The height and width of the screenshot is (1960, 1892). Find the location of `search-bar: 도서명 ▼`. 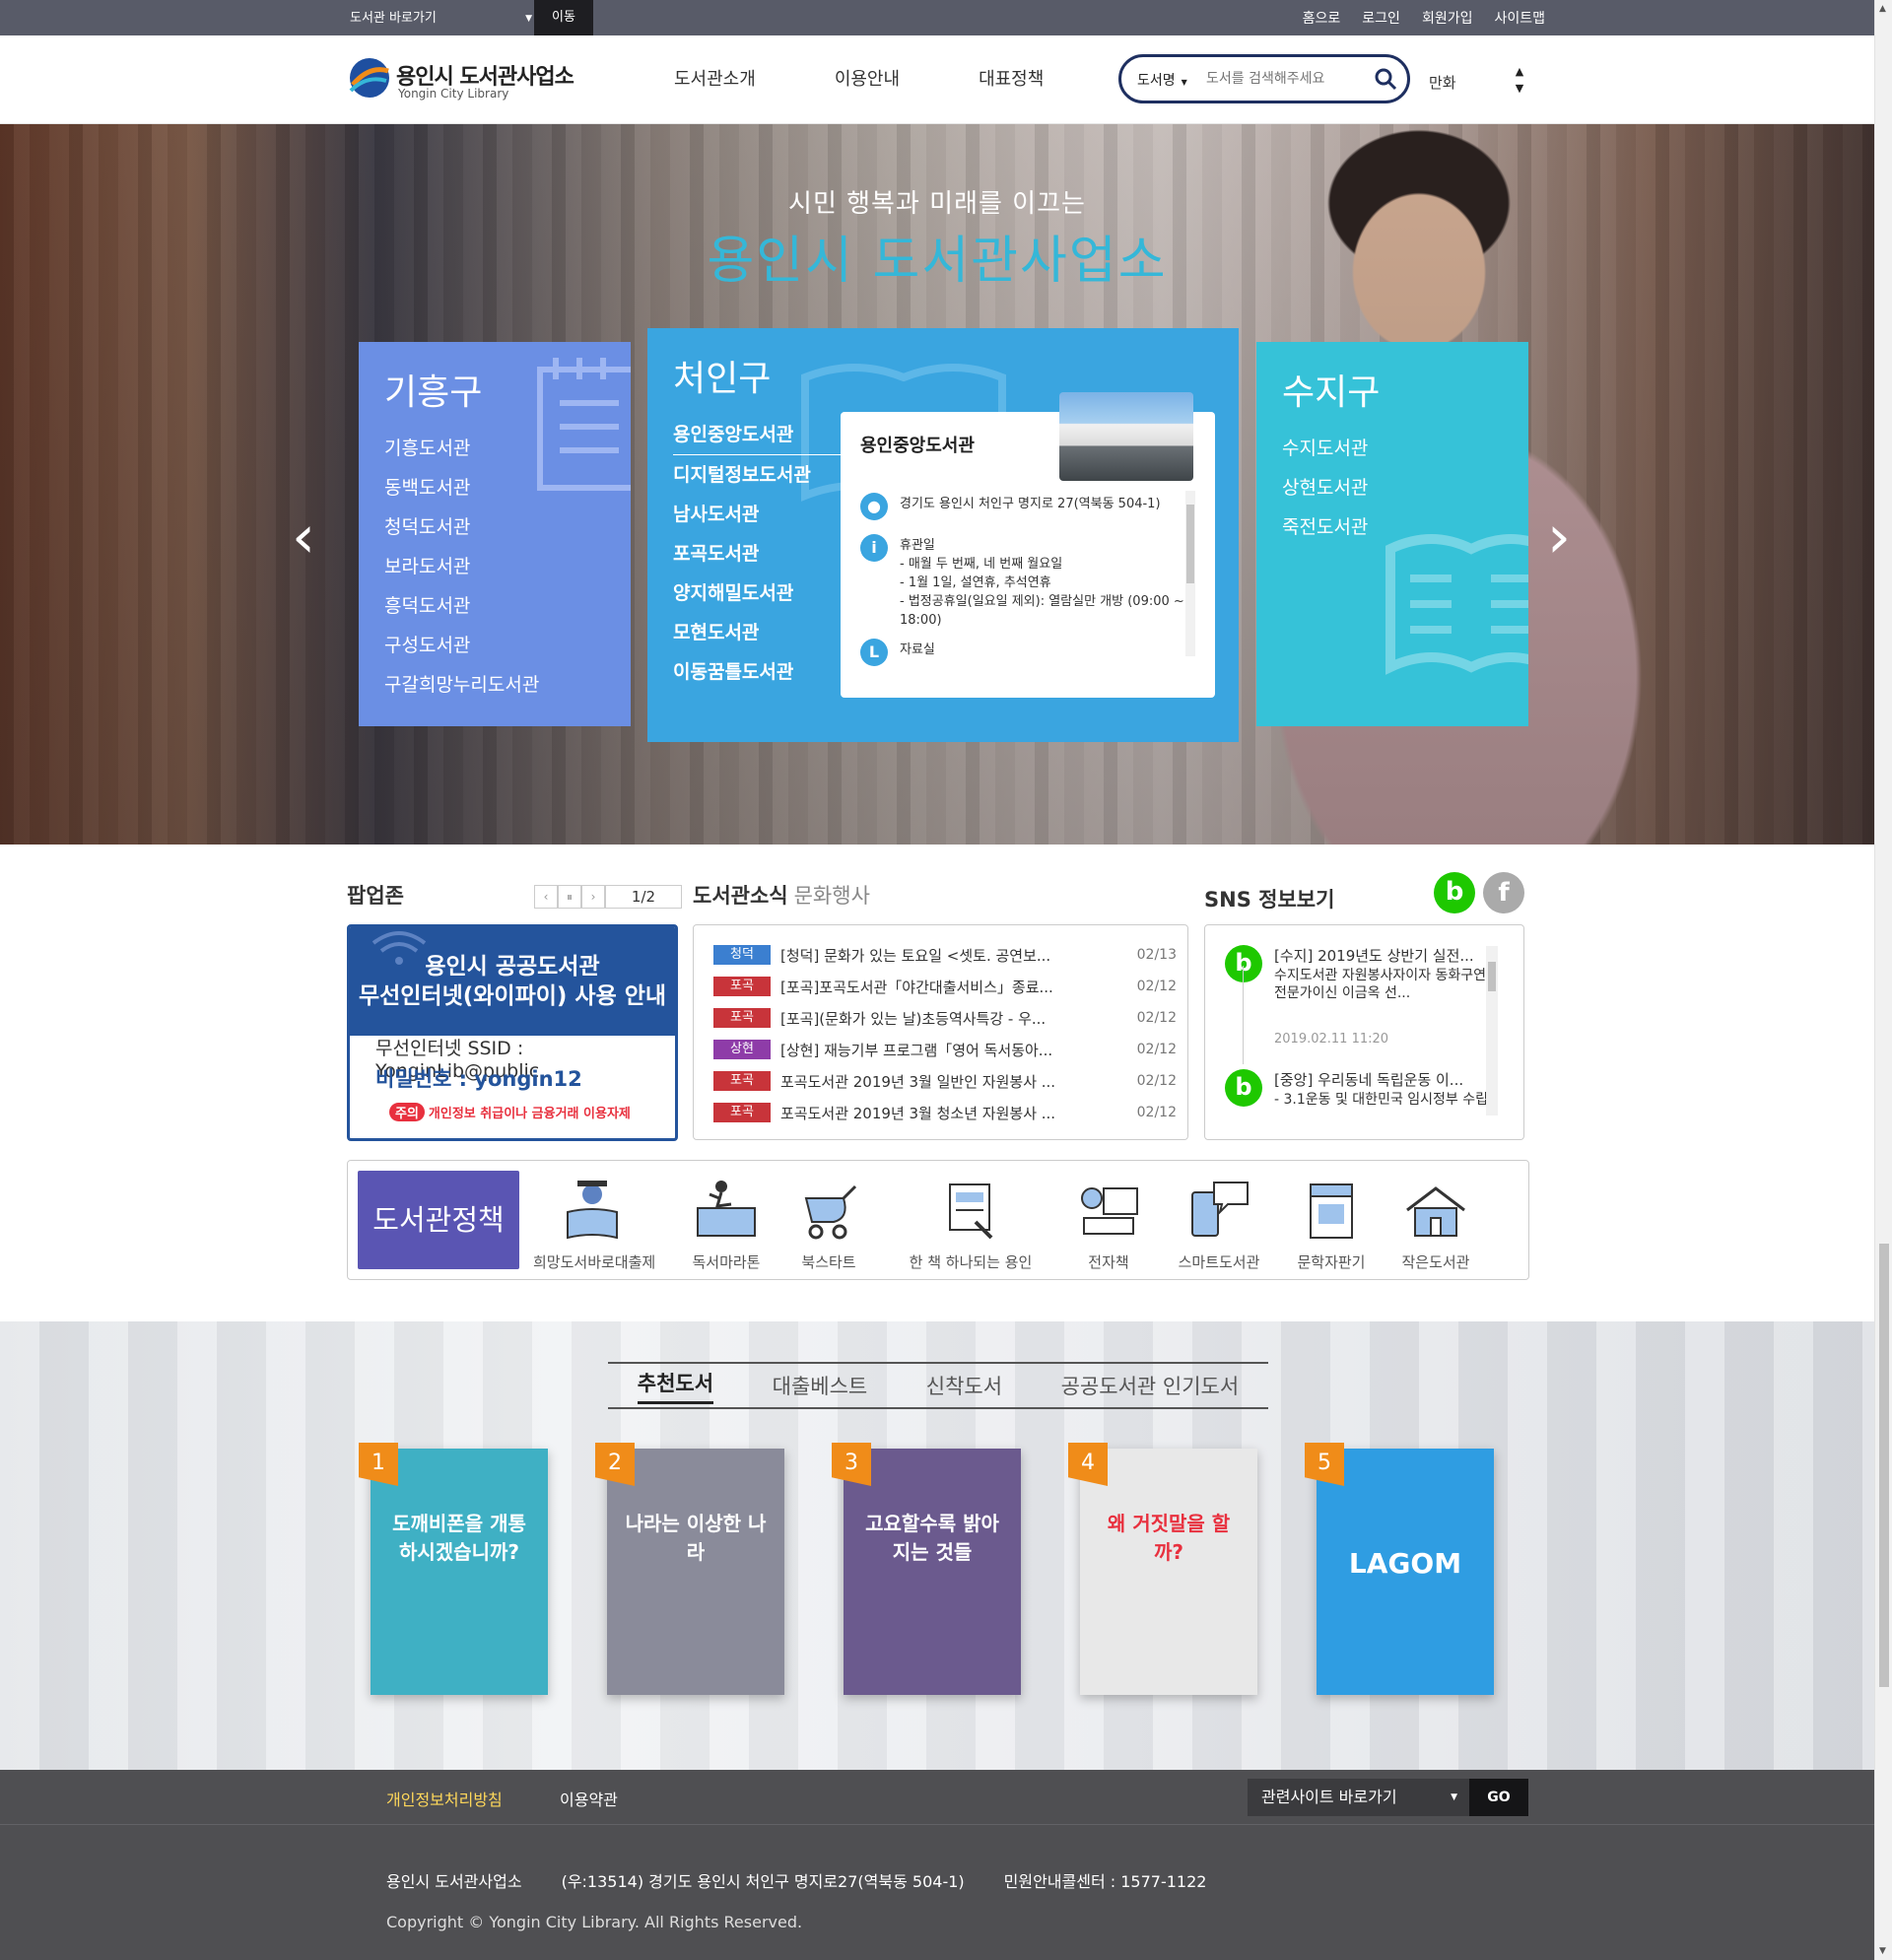

search-bar: 도서명 ▼ is located at coordinates (1264, 79).